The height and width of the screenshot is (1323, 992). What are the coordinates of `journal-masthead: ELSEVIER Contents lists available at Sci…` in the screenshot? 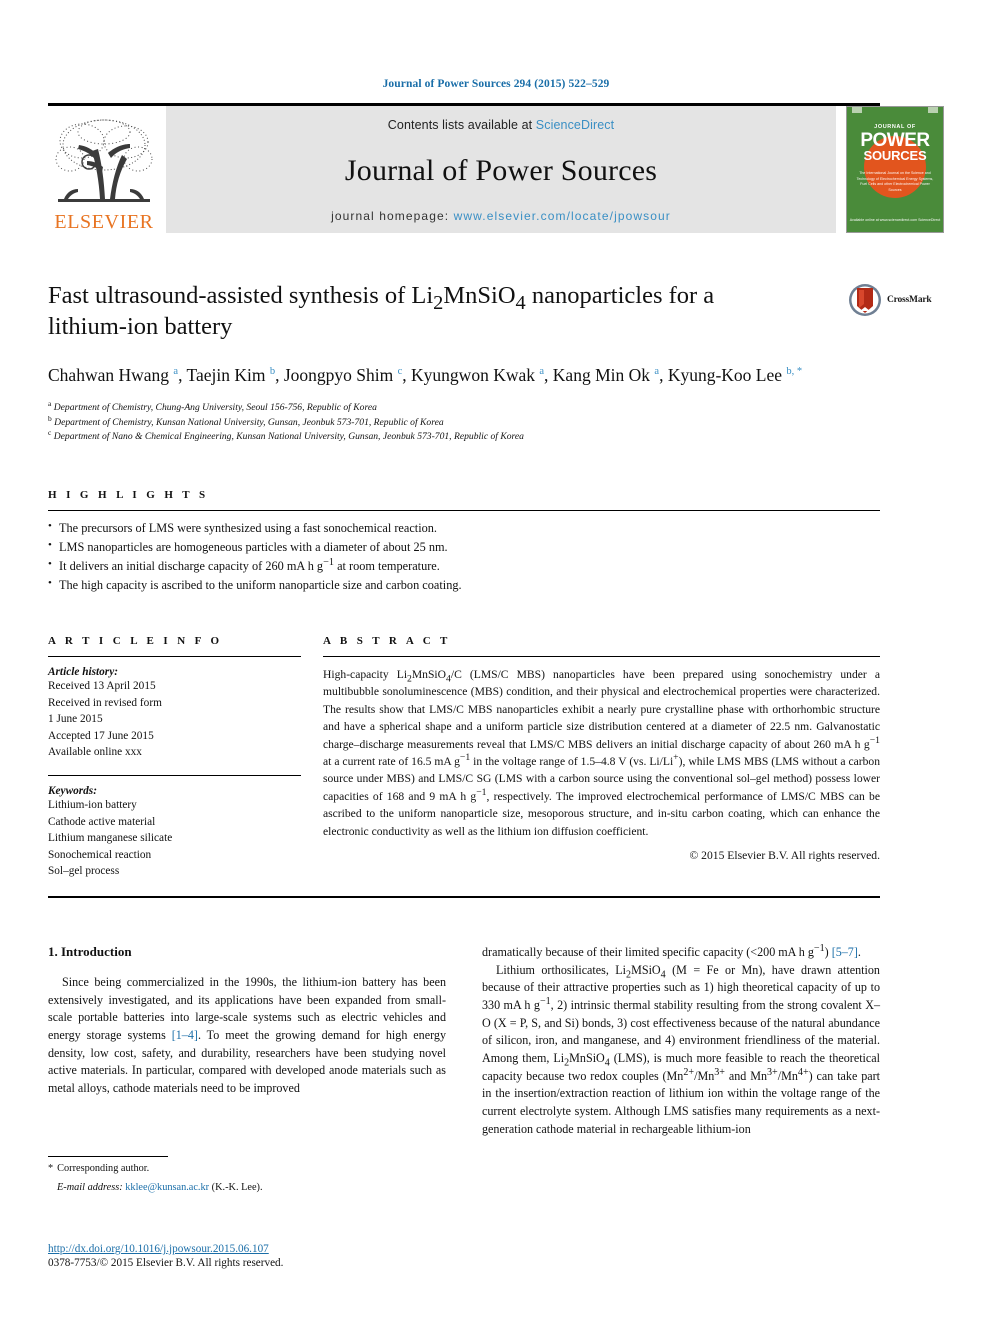 It's located at (496, 169).